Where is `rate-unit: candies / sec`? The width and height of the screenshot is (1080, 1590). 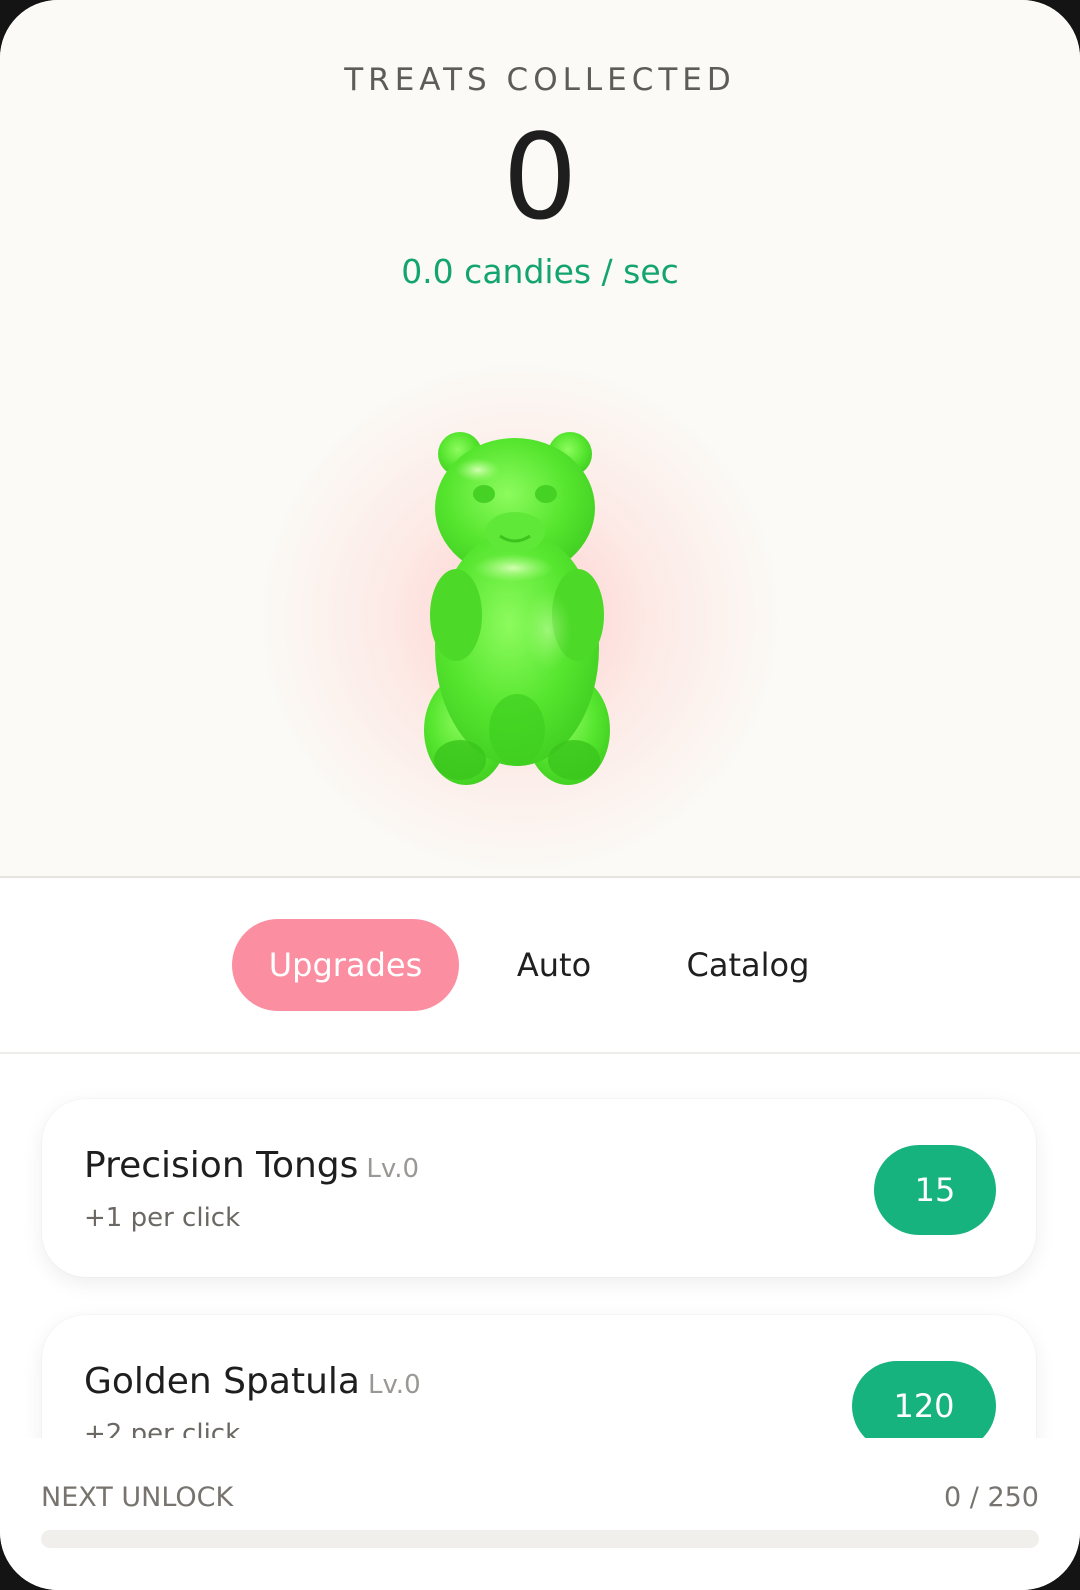 rate-unit: candies / sec is located at coordinates (571, 271).